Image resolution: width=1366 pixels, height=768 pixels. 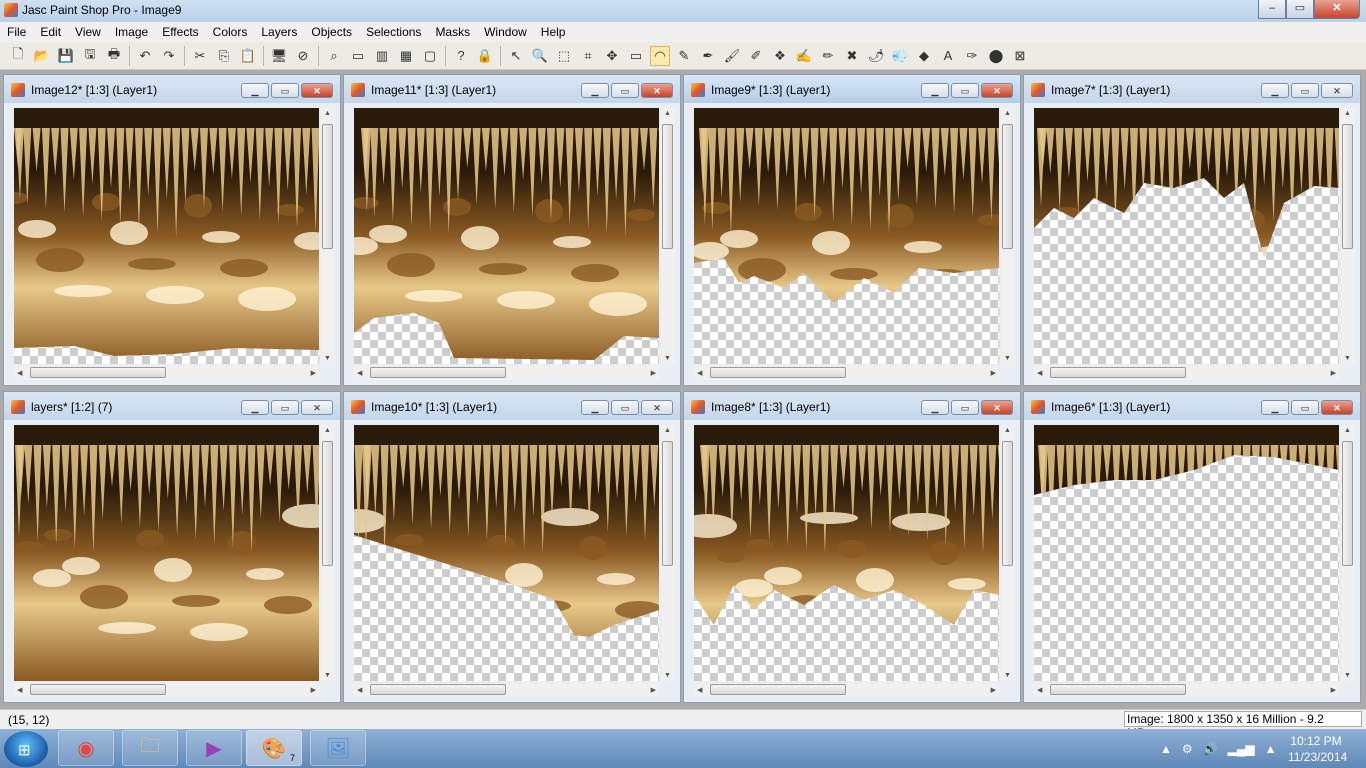 I want to click on zoom-icon: ⌕, so click(x=334, y=56).